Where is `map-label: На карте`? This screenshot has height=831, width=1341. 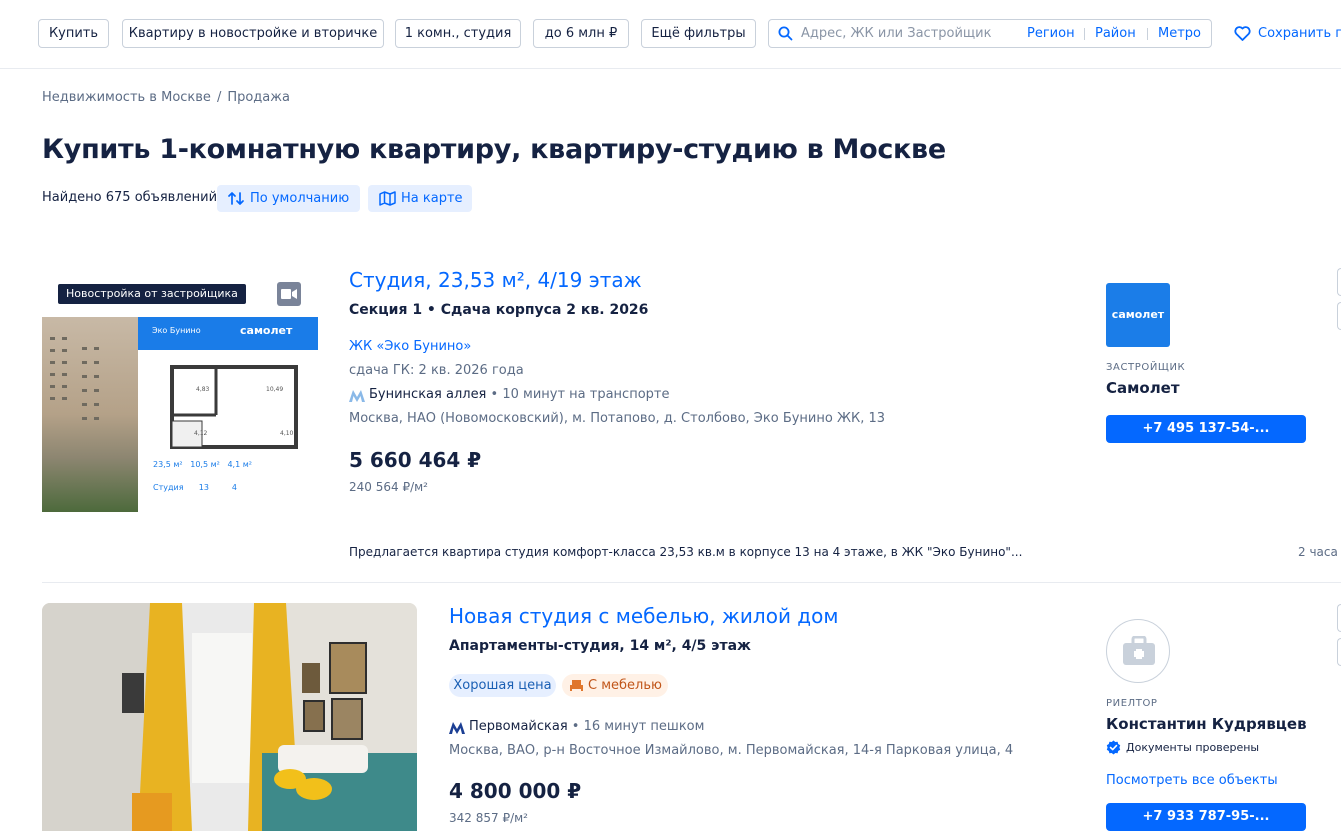 map-label: На карте is located at coordinates (432, 198).